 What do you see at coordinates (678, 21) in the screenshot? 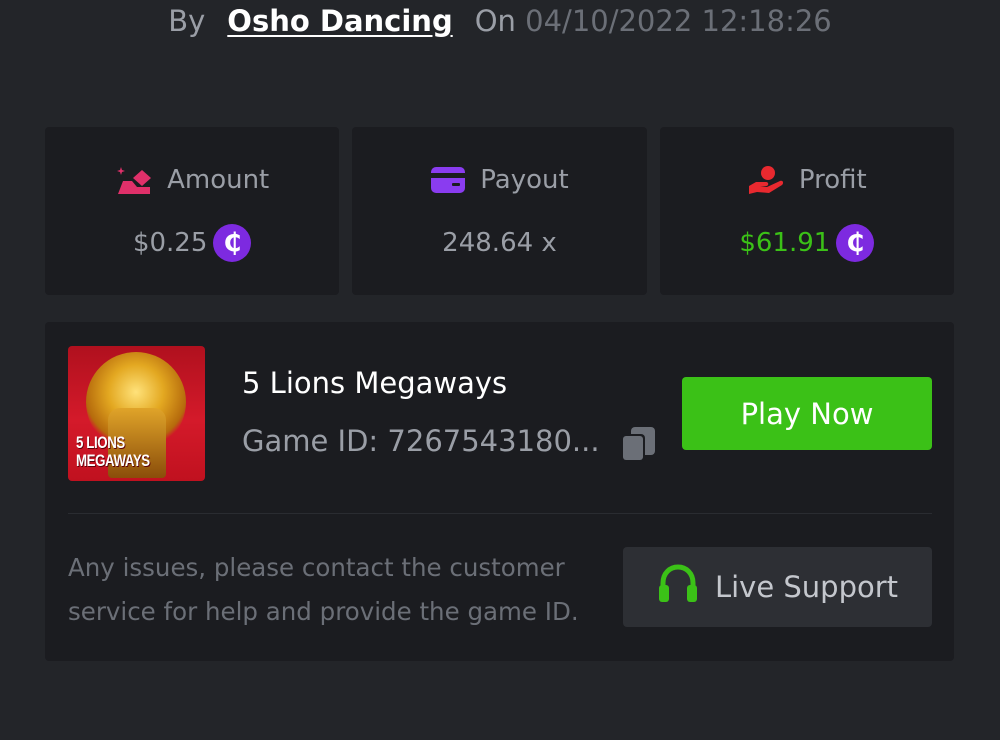
I see `bet-datetime: 04/10/2022 12:18:26` at bounding box center [678, 21].